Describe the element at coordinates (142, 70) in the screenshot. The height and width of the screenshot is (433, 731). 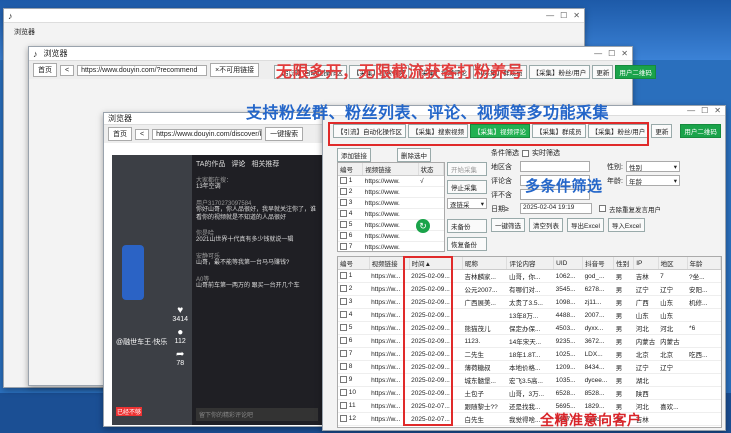
I see `url-field: https://www.douyin.com/?recommend` at that location.